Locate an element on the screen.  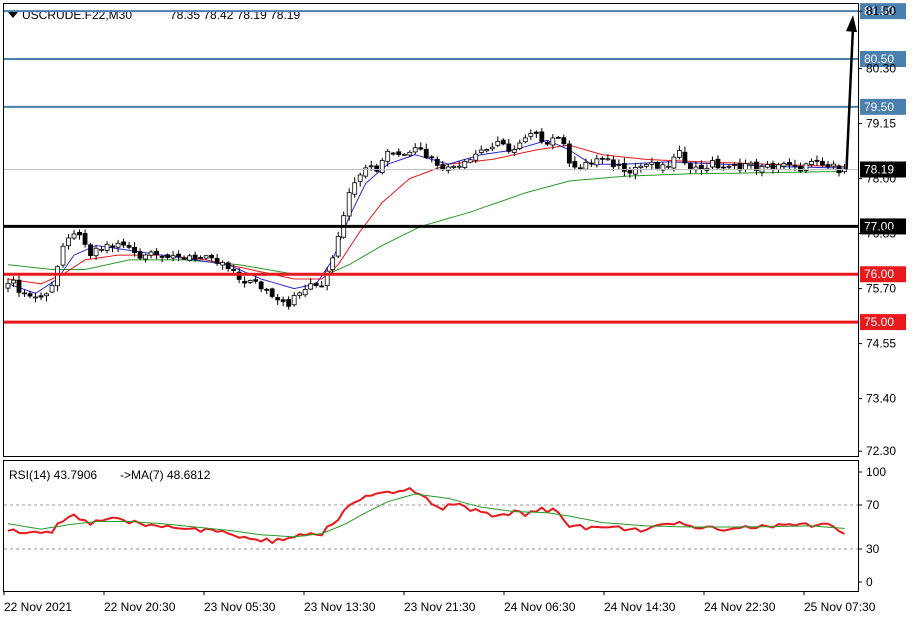
price-tick-label: 78.00 is located at coordinates (881, 179).